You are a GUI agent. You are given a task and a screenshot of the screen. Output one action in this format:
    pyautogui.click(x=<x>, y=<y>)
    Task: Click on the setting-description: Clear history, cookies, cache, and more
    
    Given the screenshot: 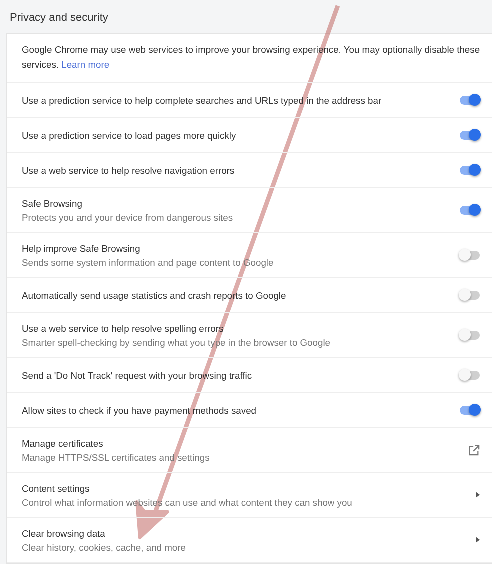 What is the action you would take?
    pyautogui.click(x=104, y=547)
    